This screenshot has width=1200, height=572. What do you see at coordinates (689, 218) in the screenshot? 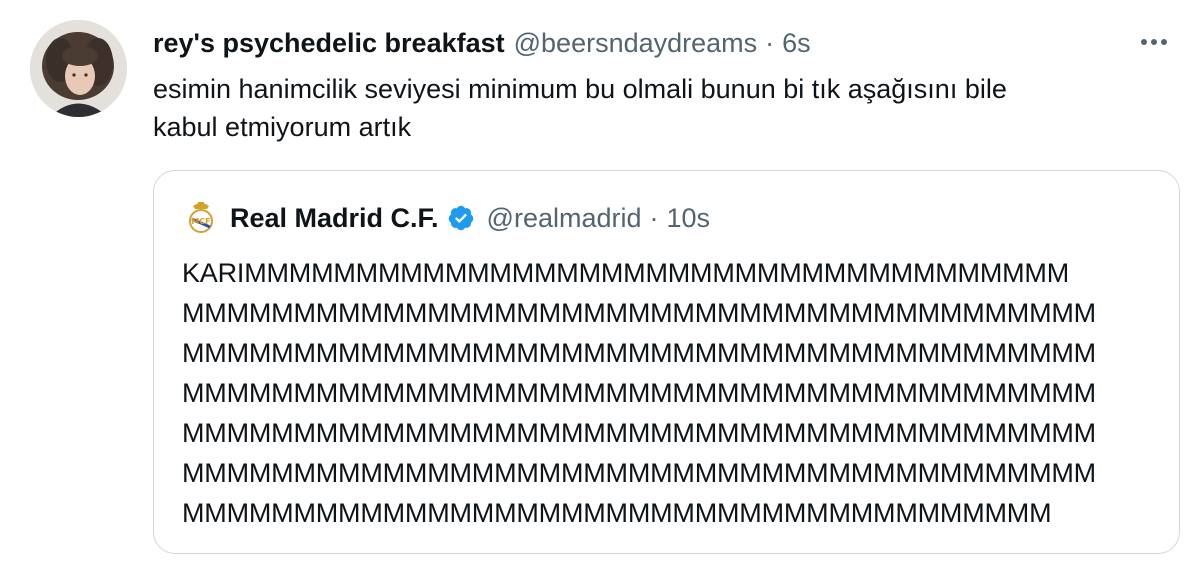
I see `quoted-timestamp: 10s` at bounding box center [689, 218].